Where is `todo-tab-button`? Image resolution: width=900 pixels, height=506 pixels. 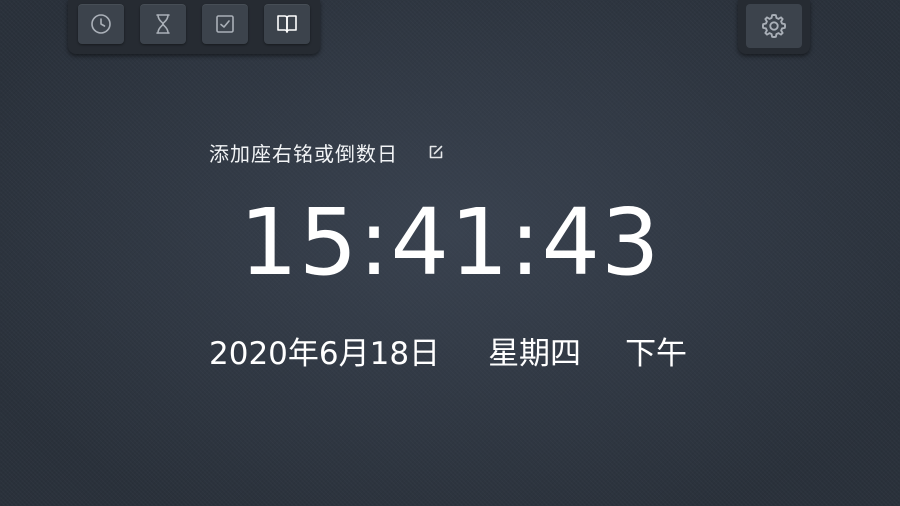 todo-tab-button is located at coordinates (225, 24).